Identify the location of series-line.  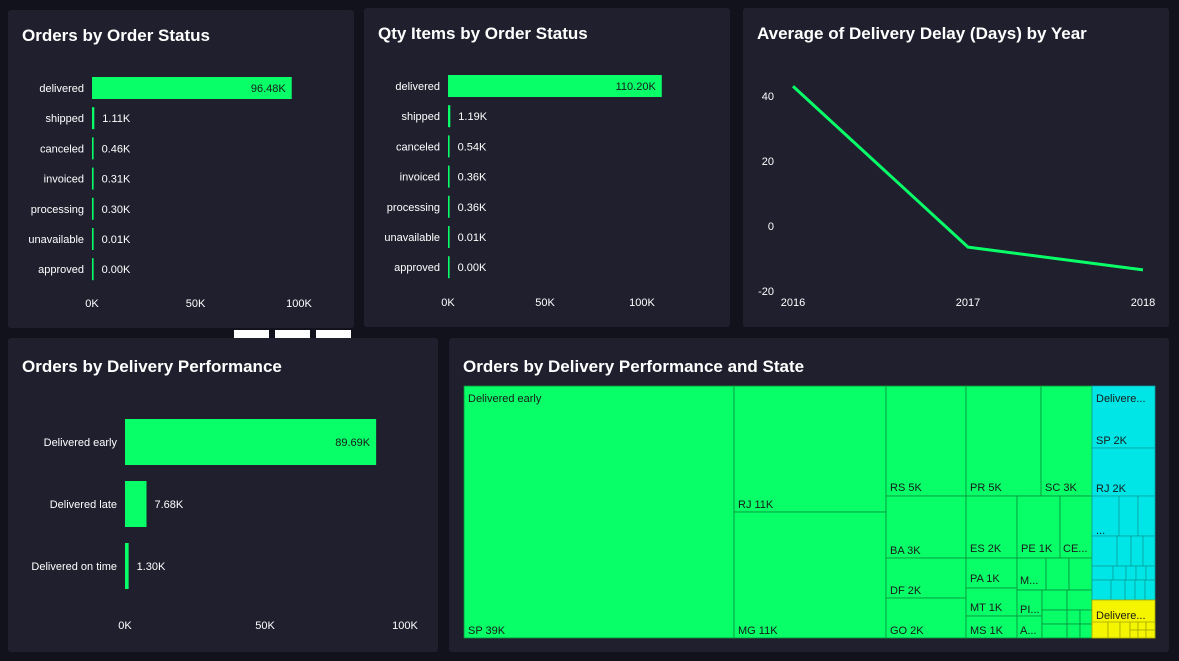
(967, 178).